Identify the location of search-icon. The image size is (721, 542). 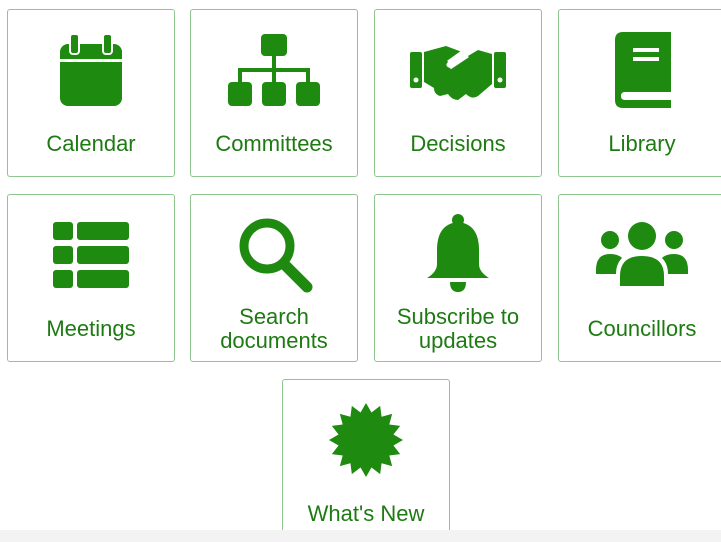
(276, 255).